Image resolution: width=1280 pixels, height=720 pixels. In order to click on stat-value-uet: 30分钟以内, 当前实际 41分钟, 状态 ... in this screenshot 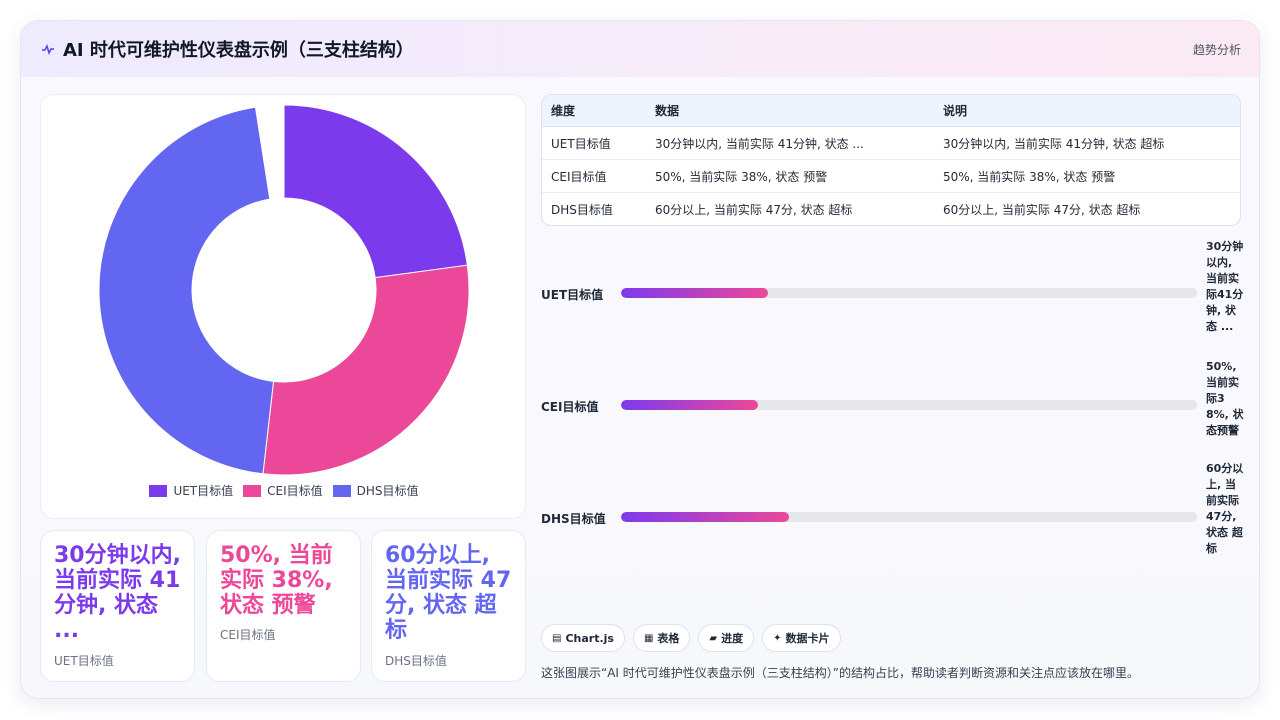, I will do `click(117, 593)`.